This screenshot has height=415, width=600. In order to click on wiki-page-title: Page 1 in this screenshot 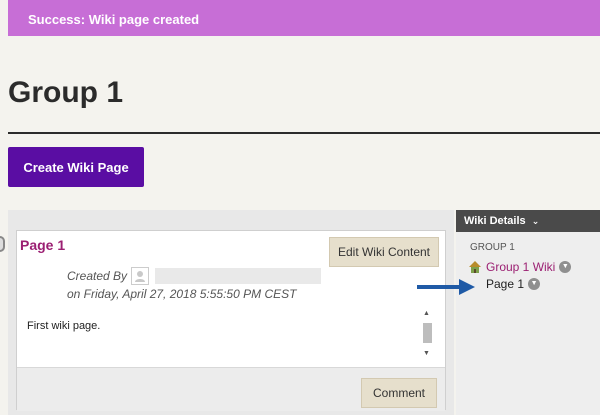, I will do `click(42, 245)`.